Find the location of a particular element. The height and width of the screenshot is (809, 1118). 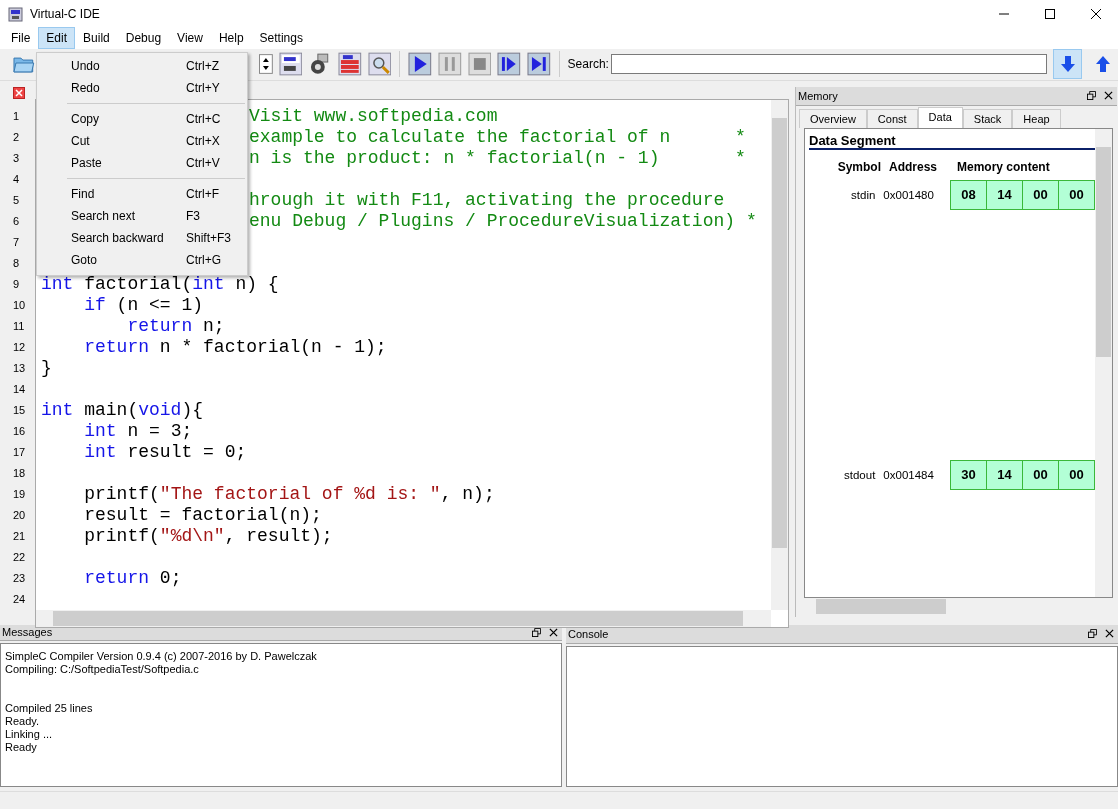

byte-cell: 08 is located at coordinates (969, 194).